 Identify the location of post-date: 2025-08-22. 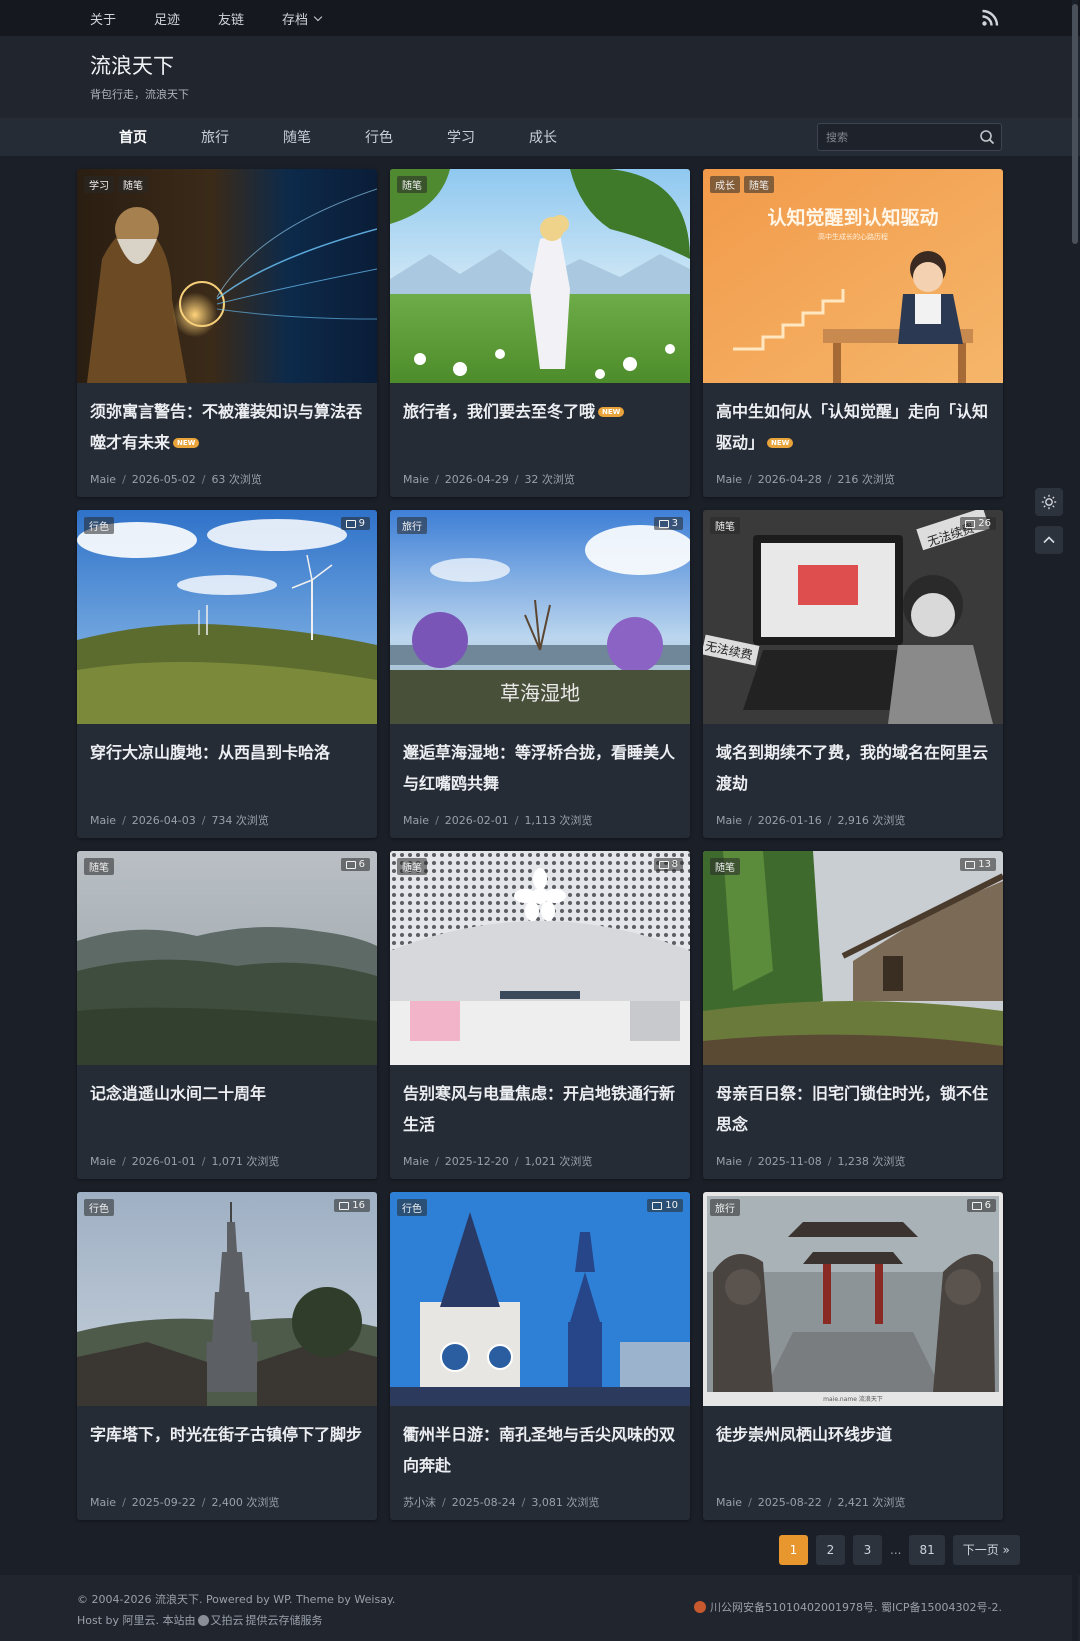
(789, 1502).